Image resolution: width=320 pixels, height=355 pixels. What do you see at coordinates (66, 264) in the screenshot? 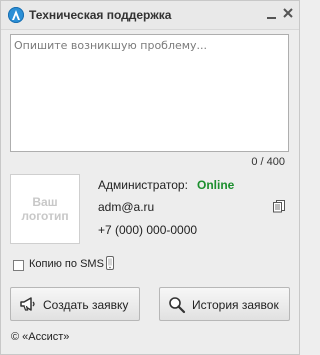
I see `sms-copy-label: Копию по SMS` at bounding box center [66, 264].